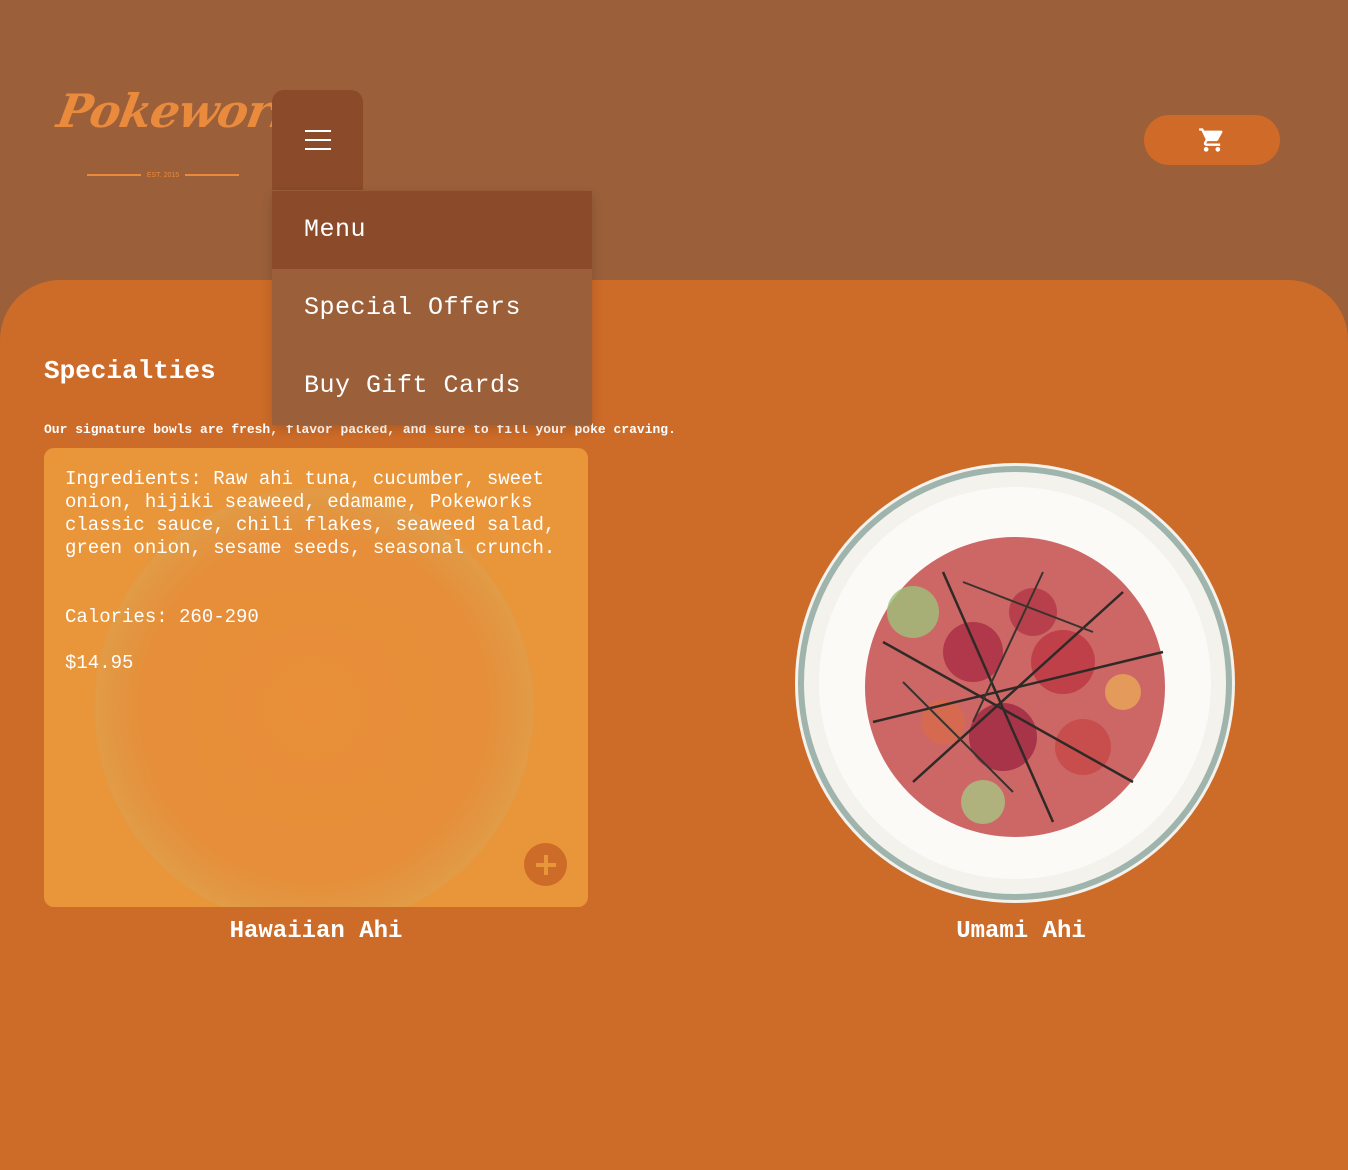 Image resolution: width=1348 pixels, height=1170 pixels. I want to click on nav-item-menu: Menu, so click(432, 230).